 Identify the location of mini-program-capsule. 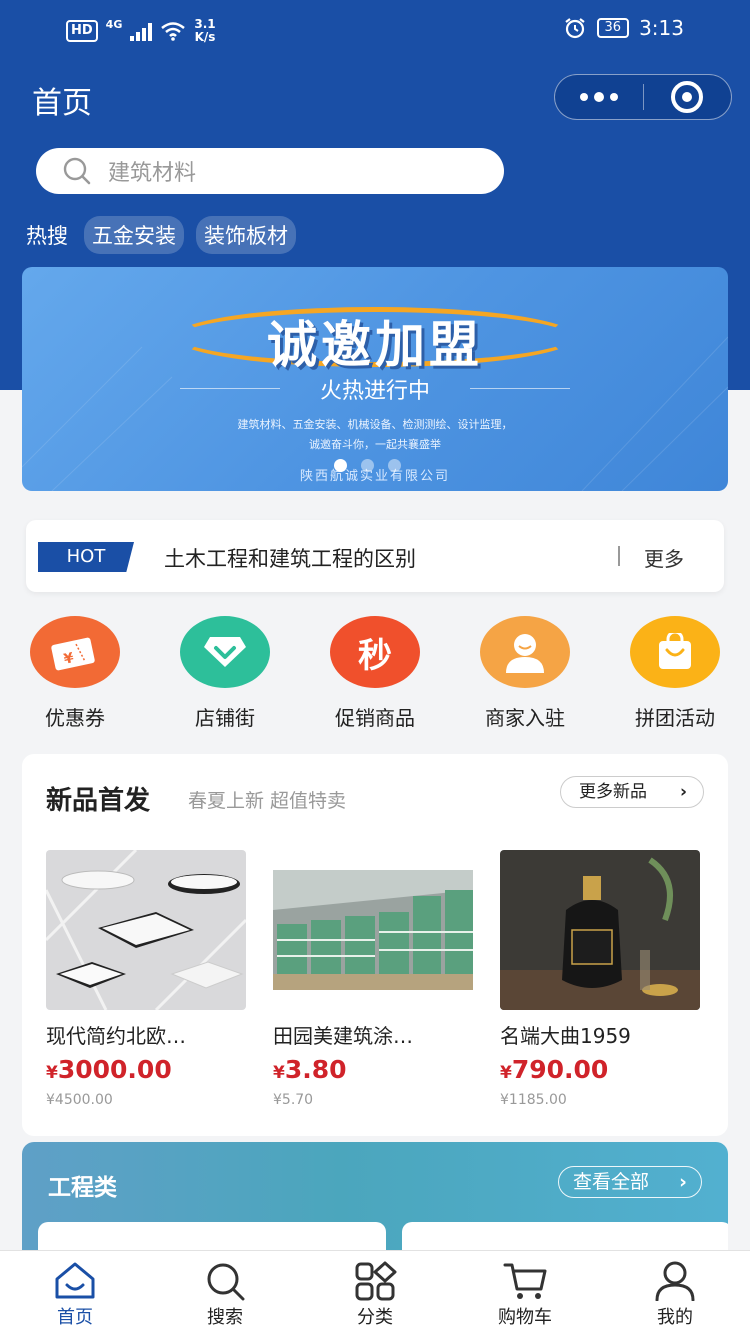
(643, 97).